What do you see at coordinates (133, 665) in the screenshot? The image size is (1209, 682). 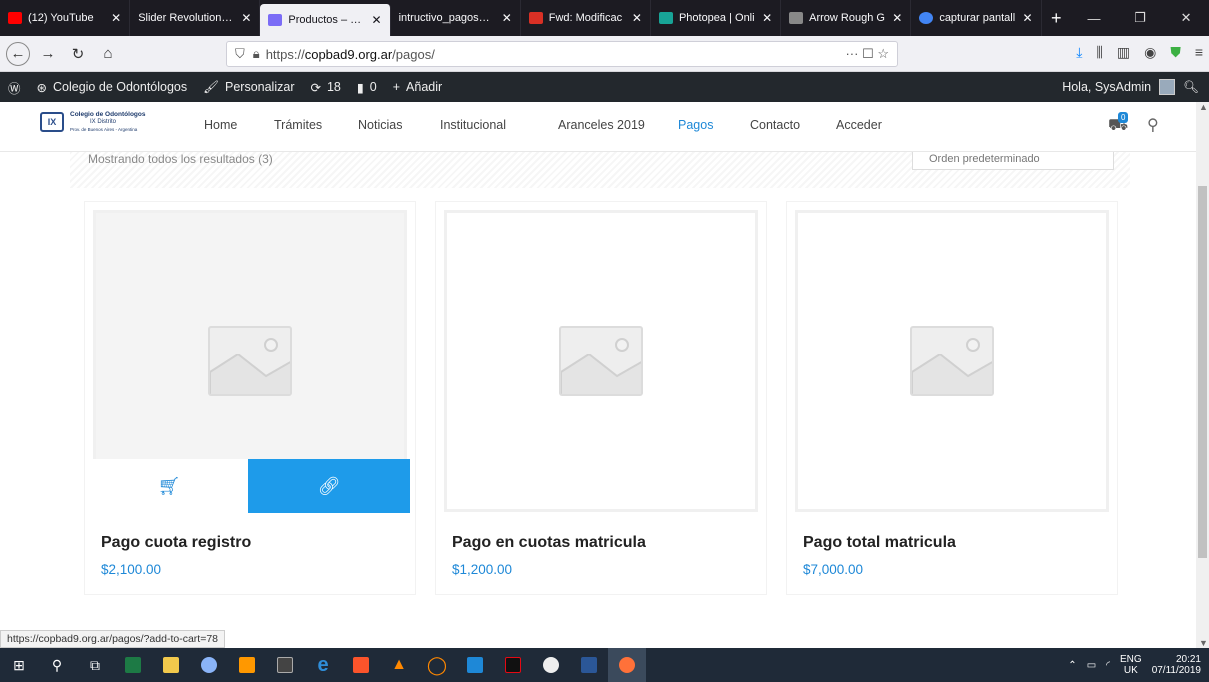 I see `excel-icon` at bounding box center [133, 665].